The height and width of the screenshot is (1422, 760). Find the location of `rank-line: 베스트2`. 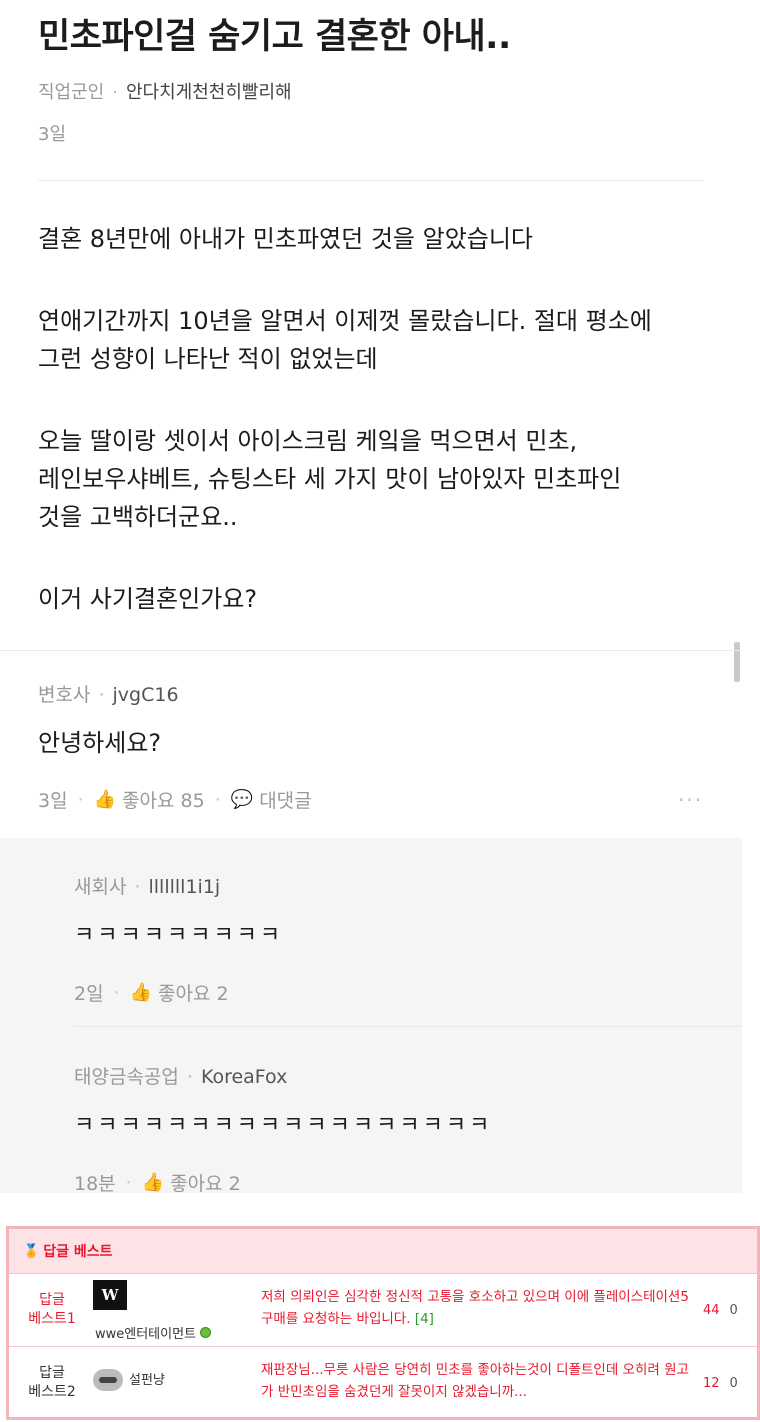

rank-line: 베스트2 is located at coordinates (52, 1392).